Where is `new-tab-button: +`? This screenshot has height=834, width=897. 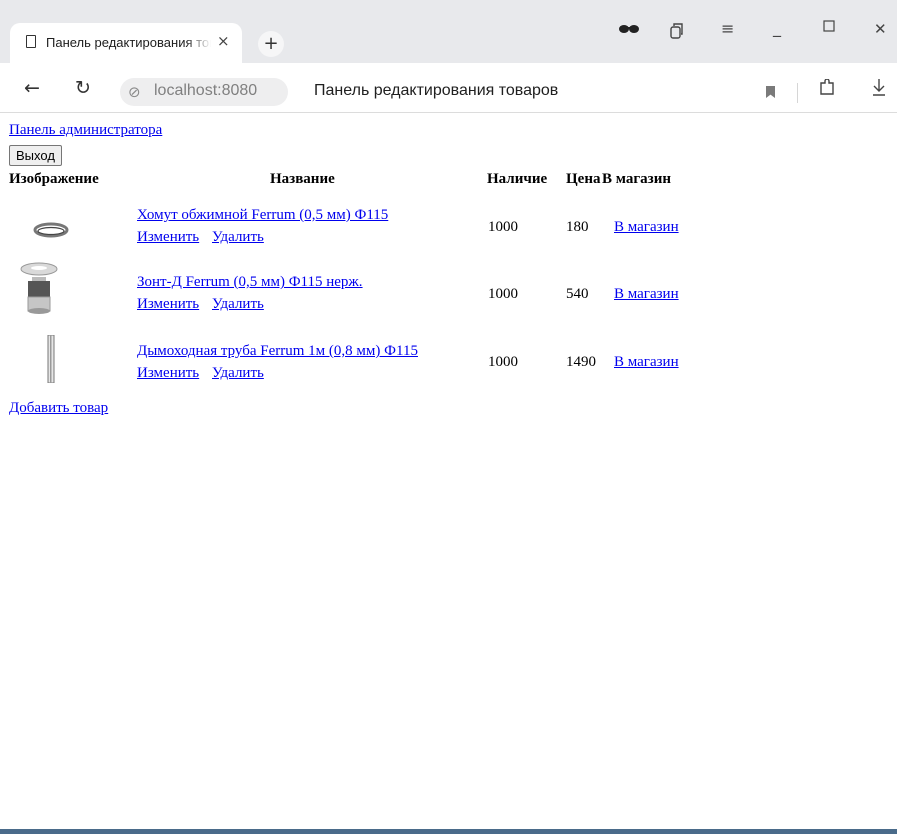
new-tab-button: + is located at coordinates (271, 44).